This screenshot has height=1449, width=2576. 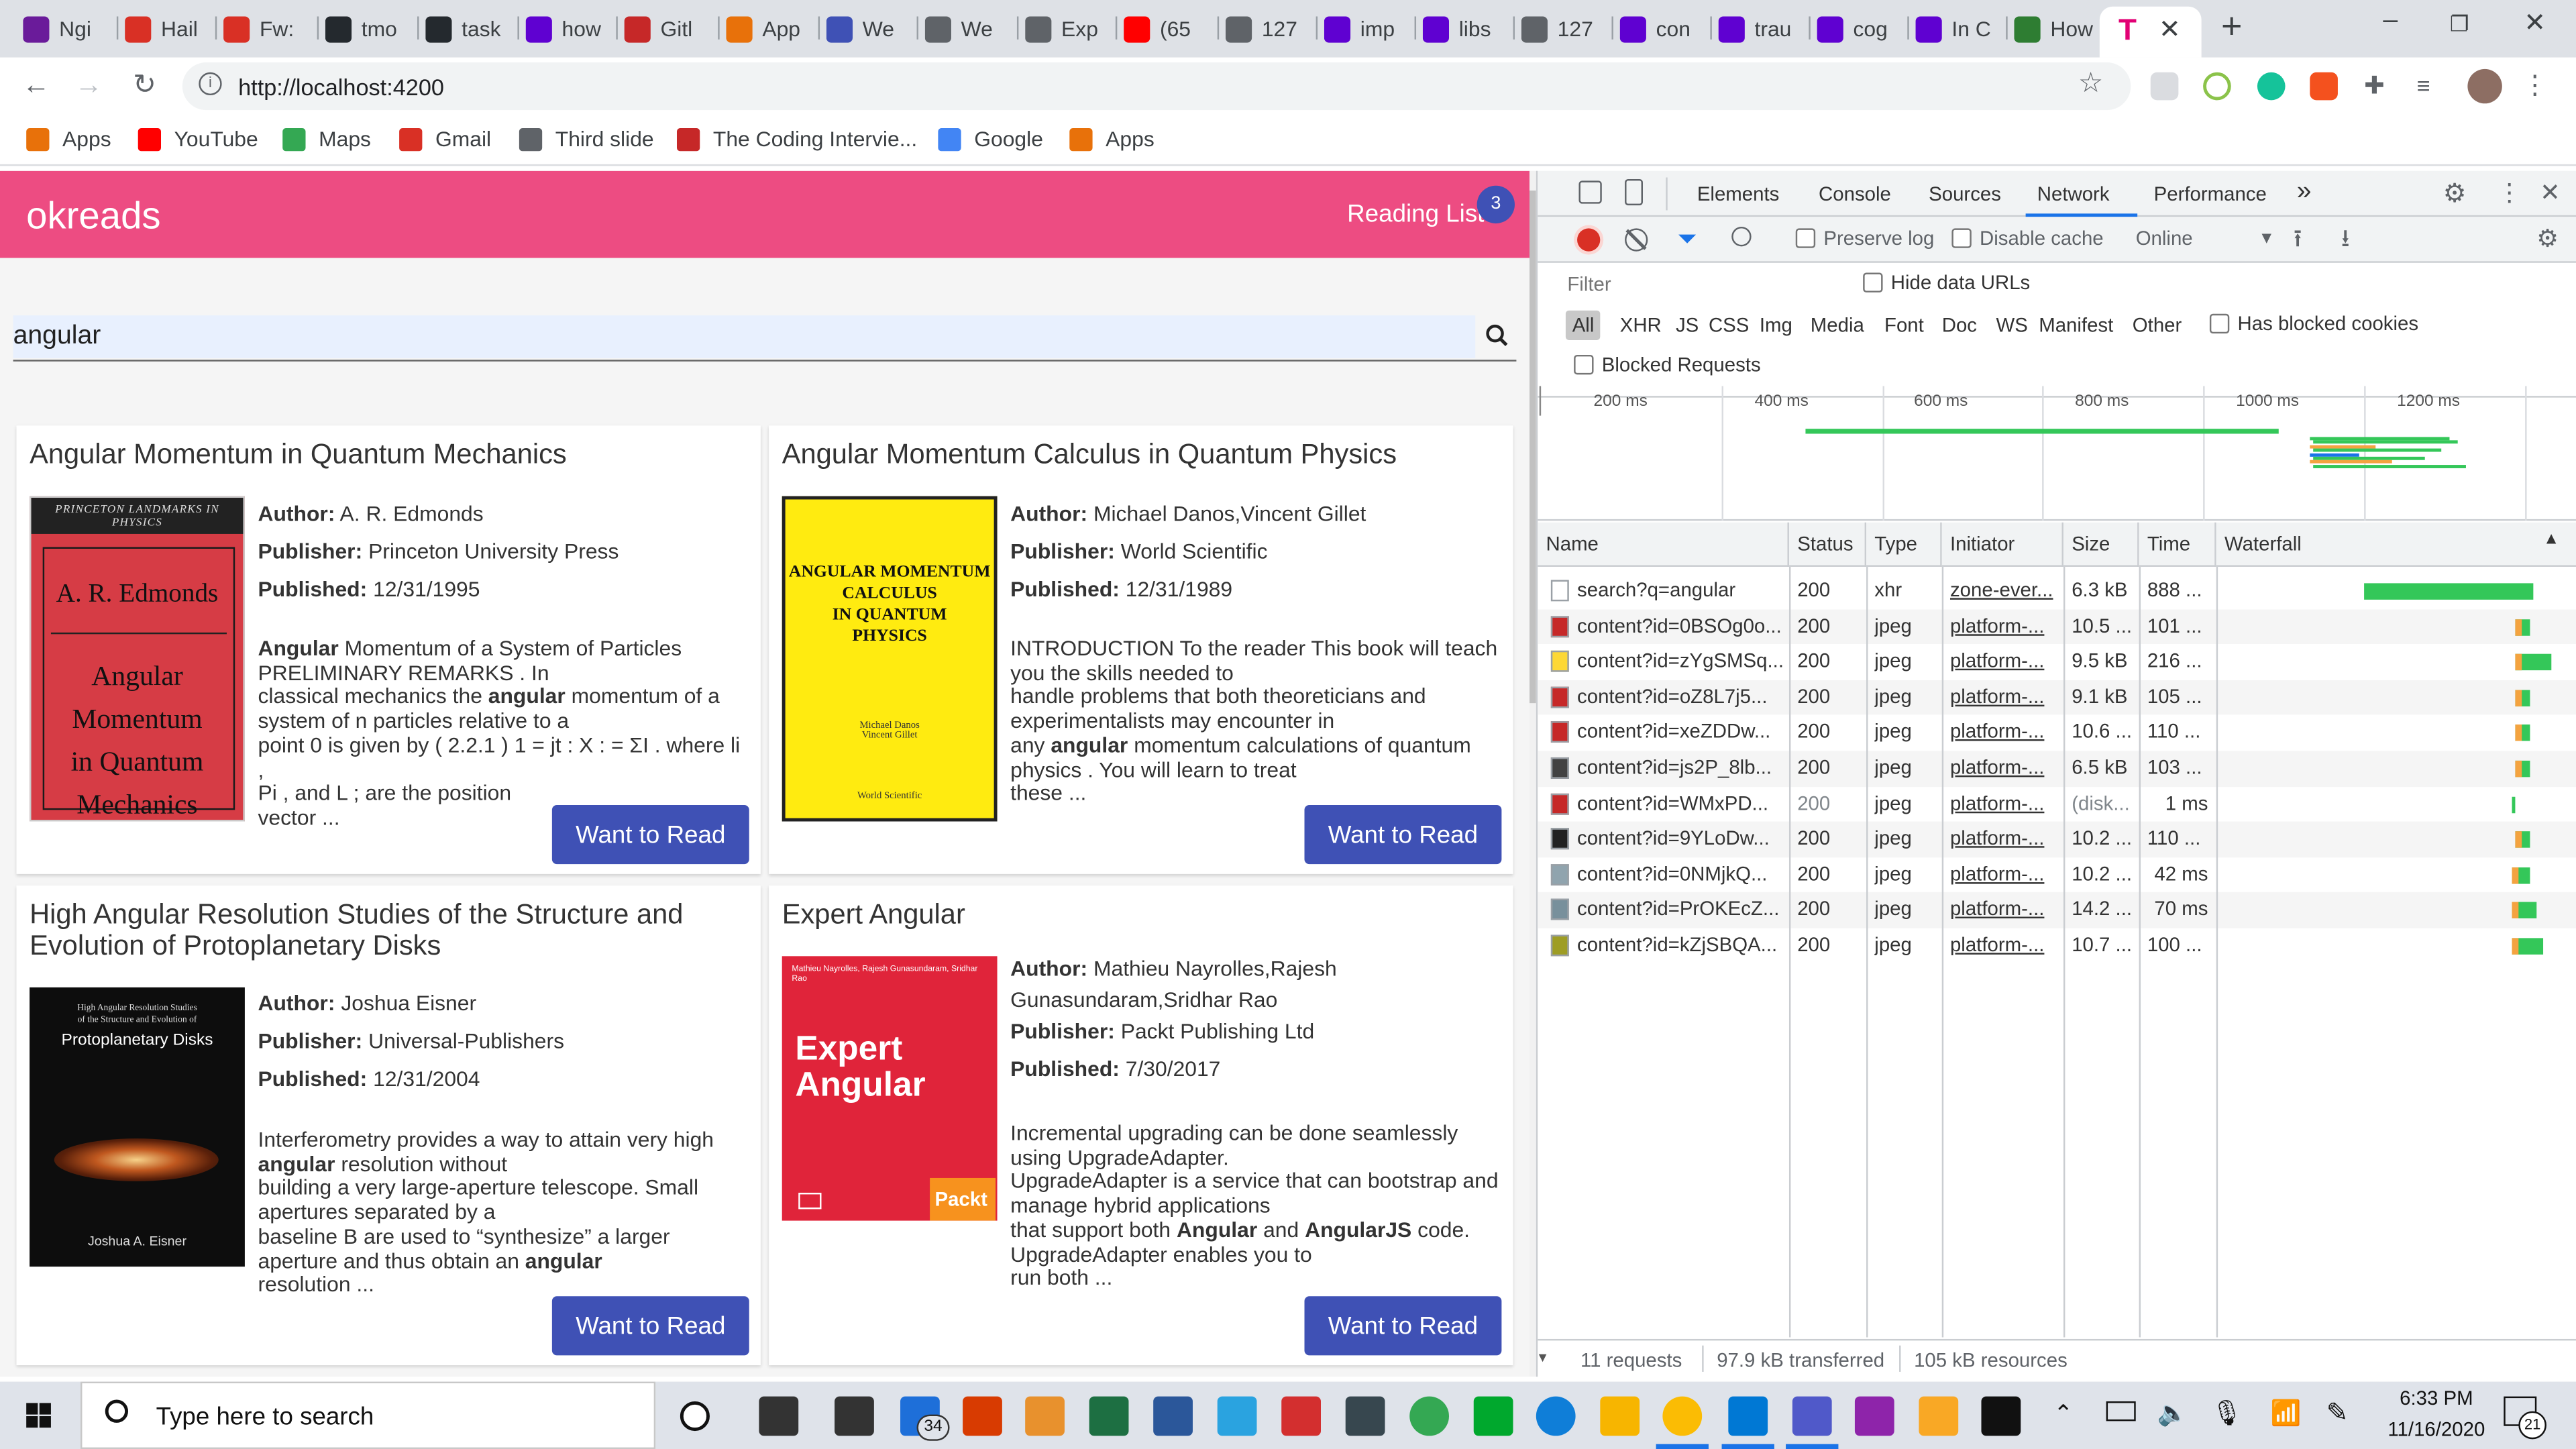 I want to click on bookmark-star-icon: ☆, so click(x=2090, y=83).